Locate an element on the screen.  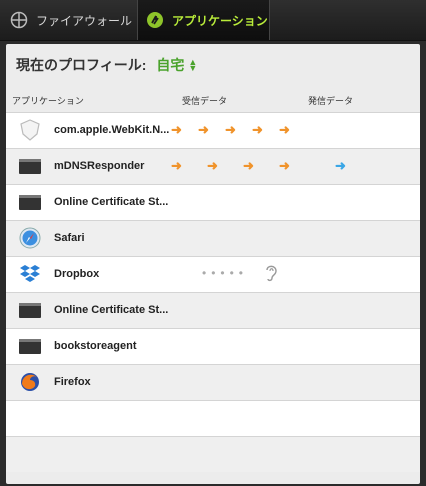
profile-selector: 現在のプロフィール: 自宅 ▲ ▼ is located at coordinates (106, 65).